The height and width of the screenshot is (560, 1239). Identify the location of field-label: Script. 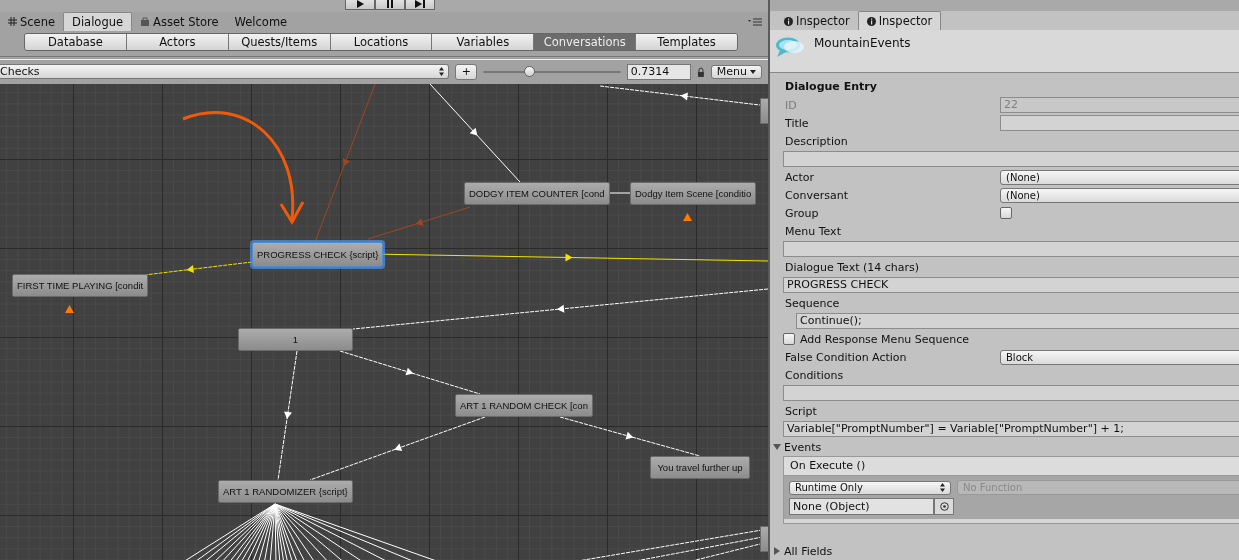
(801, 411).